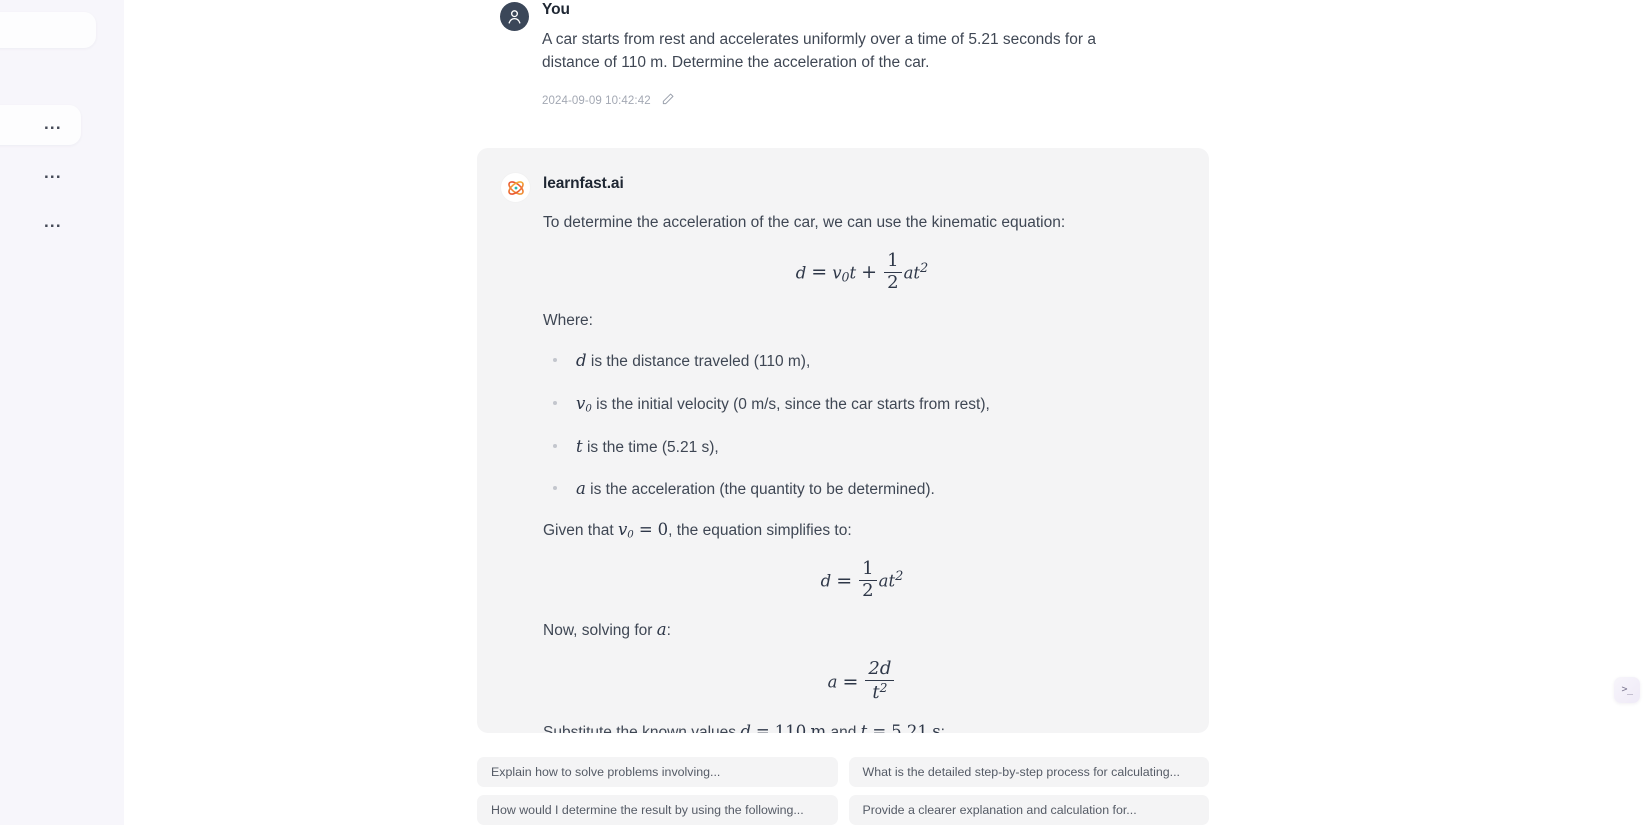 The height and width of the screenshot is (825, 1650). I want to click on def-3-symbol: a, so click(581, 489).